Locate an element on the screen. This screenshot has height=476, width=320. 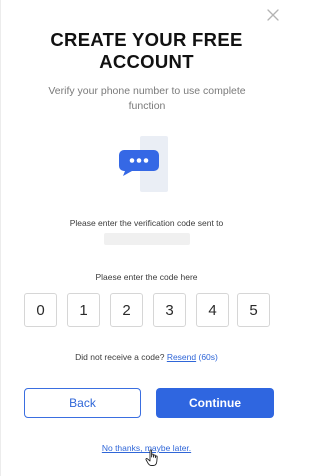
phone-illustration is located at coordinates (148, 164).